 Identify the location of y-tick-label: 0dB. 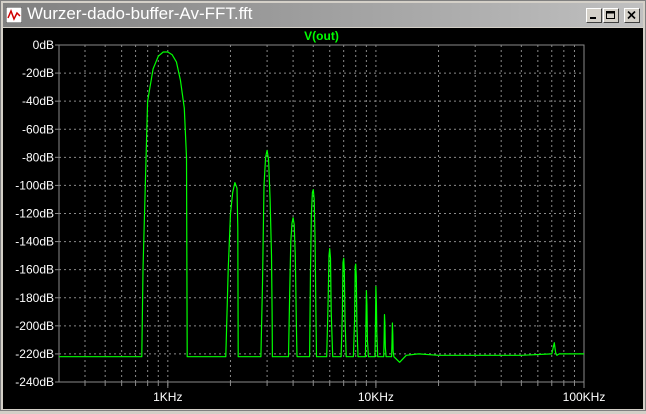
(43, 45).